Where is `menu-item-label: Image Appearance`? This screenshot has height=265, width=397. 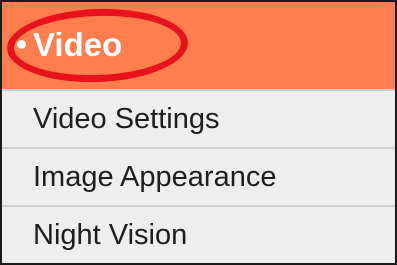 menu-item-label: Image Appearance is located at coordinates (155, 177).